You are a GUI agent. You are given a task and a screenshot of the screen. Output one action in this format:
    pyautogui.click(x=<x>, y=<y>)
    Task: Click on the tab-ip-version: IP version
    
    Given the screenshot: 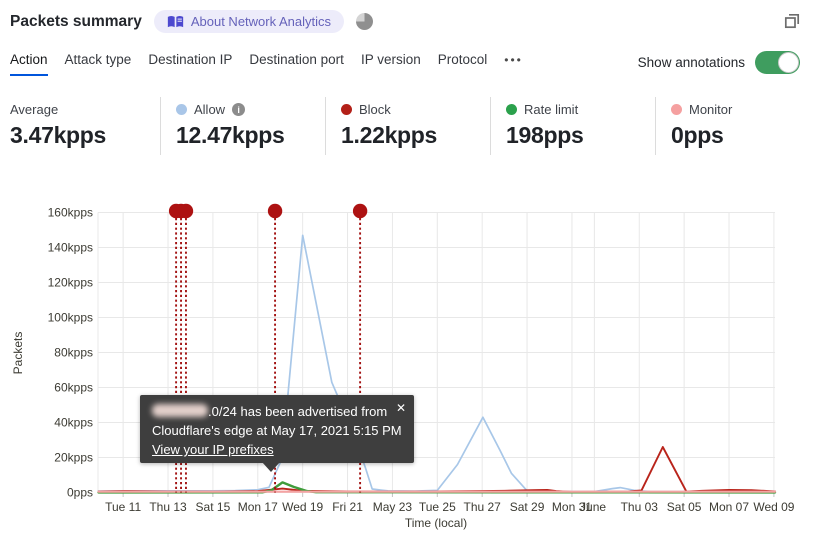 What is the action you would take?
    pyautogui.click(x=391, y=64)
    